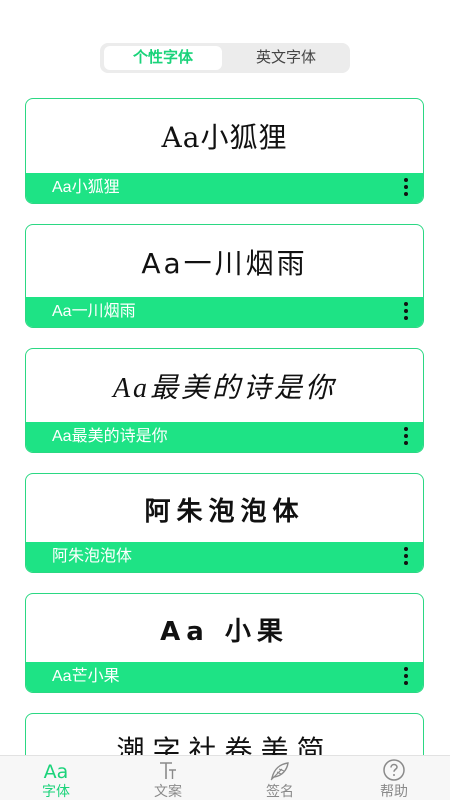  I want to click on nav-copywriting-label: 文案, so click(168, 791).